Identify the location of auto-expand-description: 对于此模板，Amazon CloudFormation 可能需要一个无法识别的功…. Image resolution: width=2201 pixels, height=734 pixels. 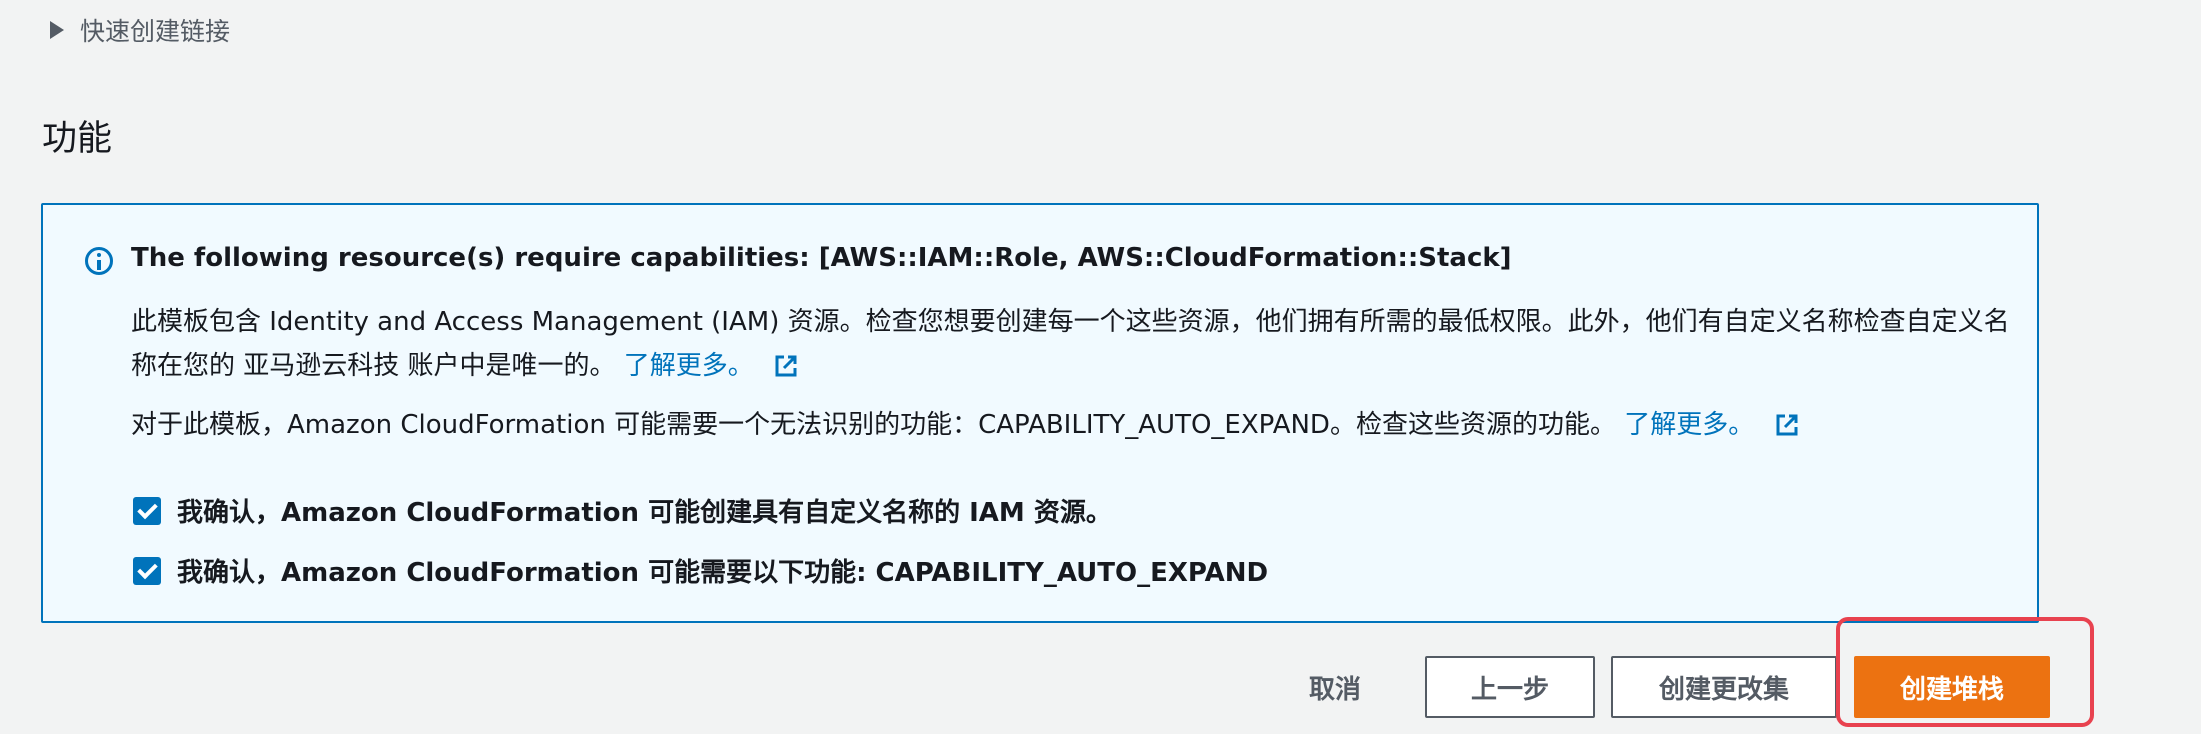
(1071, 425).